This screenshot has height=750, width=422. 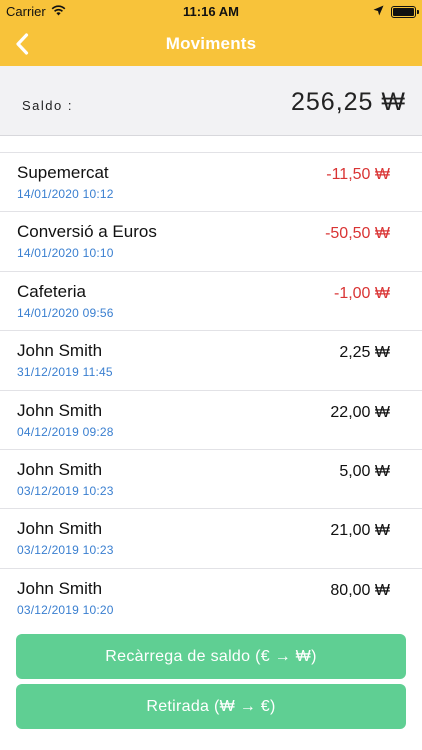 I want to click on transaction-row: John Smith 03/12/2019 10:20 80,00 ₩, so click(x=211, y=598).